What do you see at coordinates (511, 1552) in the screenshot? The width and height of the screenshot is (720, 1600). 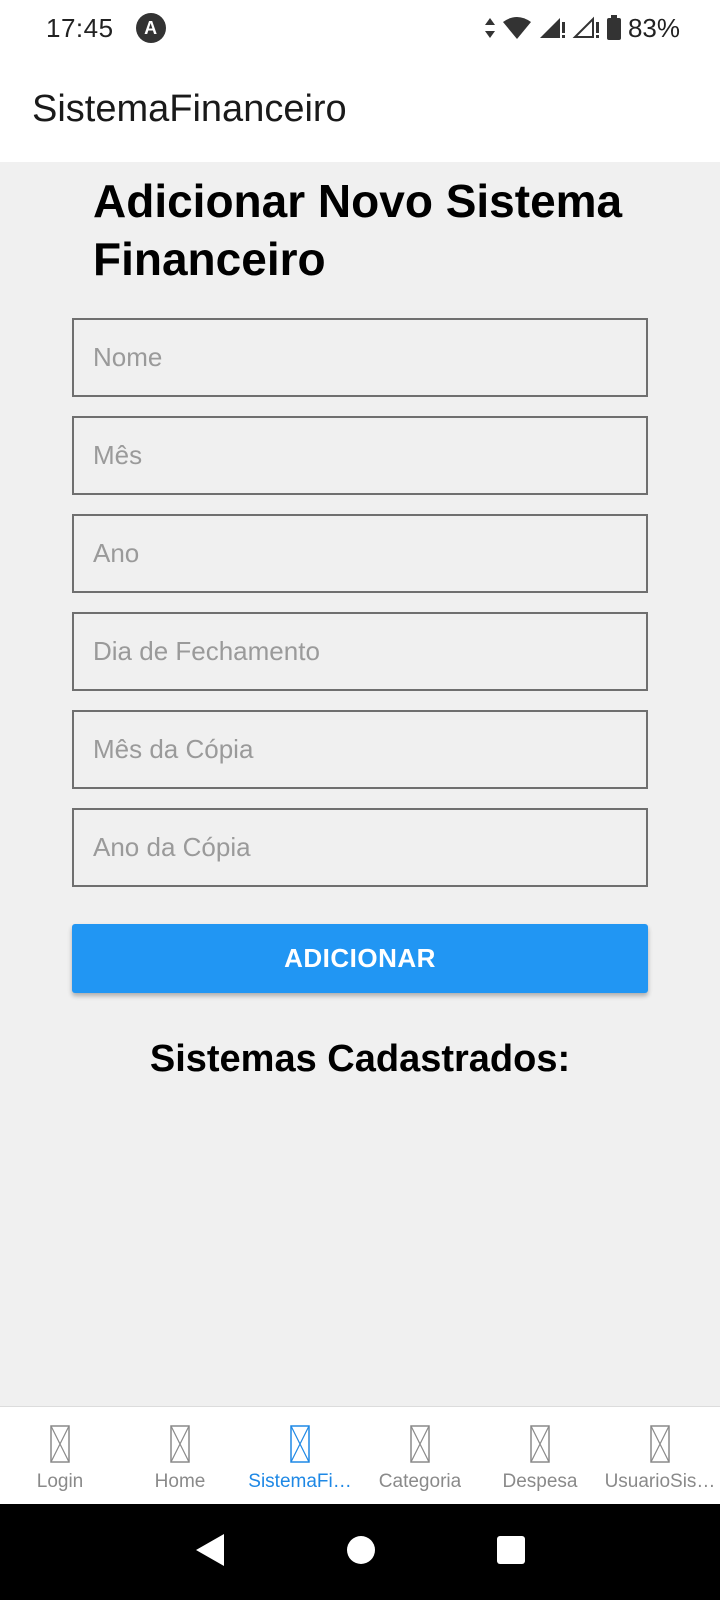 I see `recents-square-icon` at bounding box center [511, 1552].